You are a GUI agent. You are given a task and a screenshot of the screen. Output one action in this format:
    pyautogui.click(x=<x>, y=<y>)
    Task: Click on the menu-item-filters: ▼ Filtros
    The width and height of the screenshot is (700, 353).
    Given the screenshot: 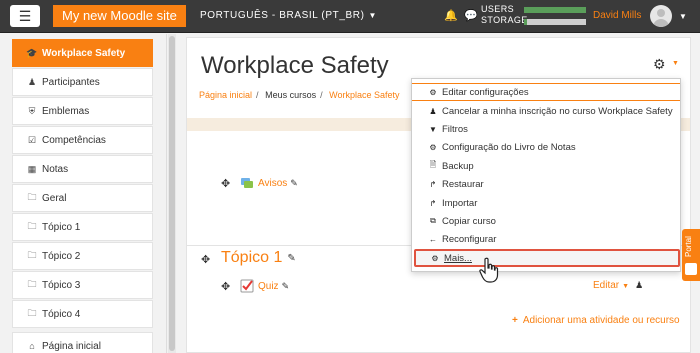 What is the action you would take?
    pyautogui.click(x=546, y=129)
    